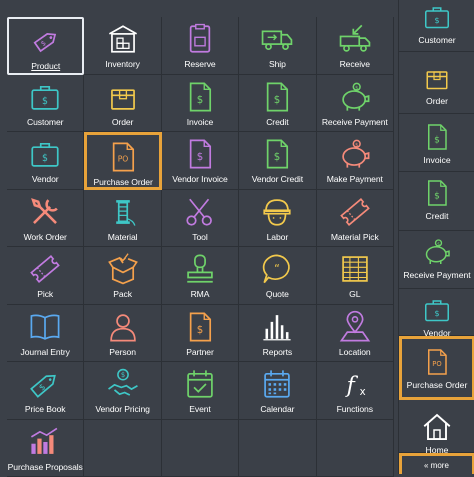  What do you see at coordinates (122, 352) in the screenshot?
I see `tile-label: Person` at bounding box center [122, 352].